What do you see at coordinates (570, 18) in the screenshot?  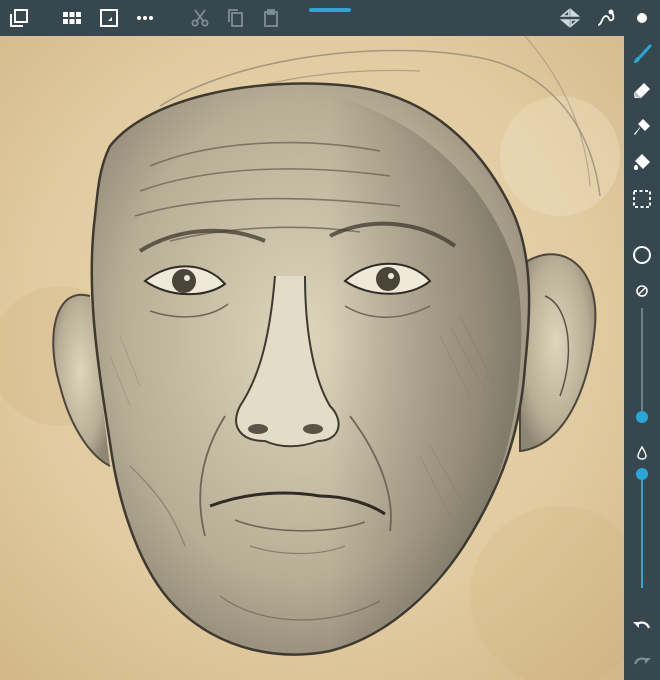 I see `symmetry-icon` at bounding box center [570, 18].